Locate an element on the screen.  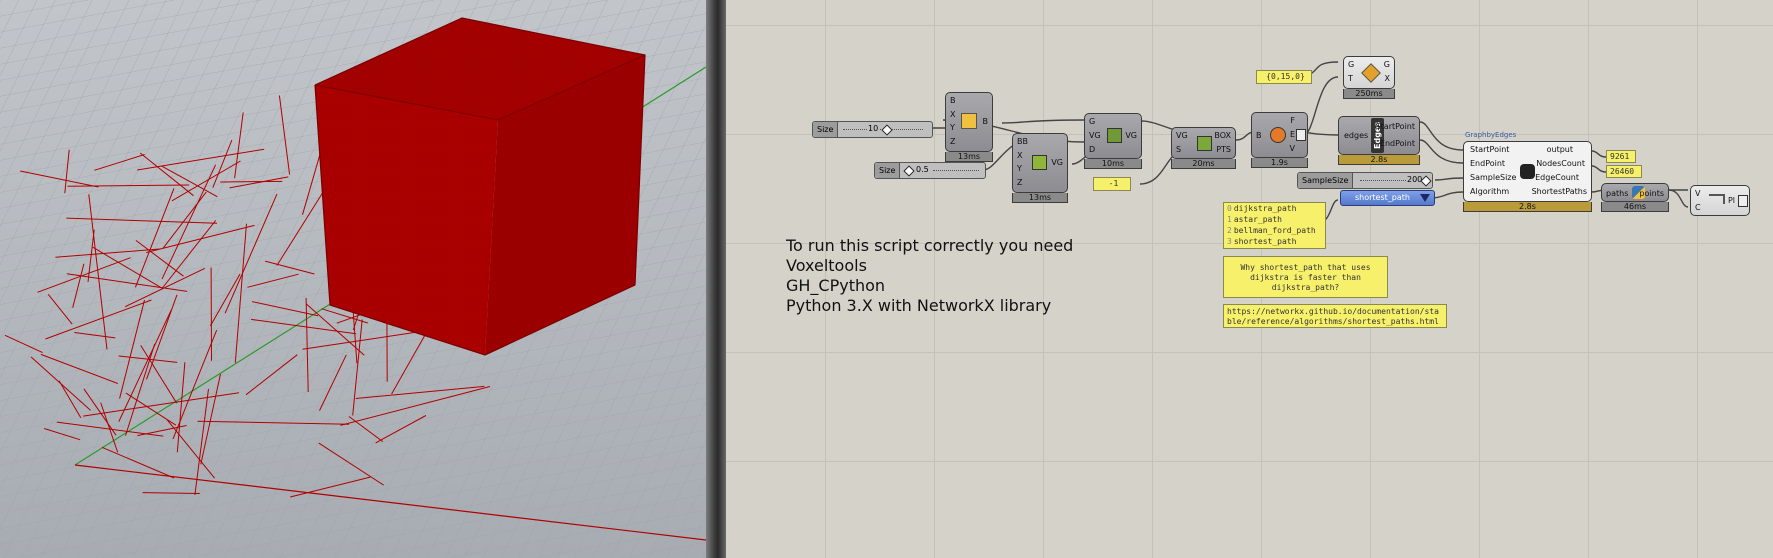
samplesize-slider: SampleSize 200 is located at coordinates (1365, 180).